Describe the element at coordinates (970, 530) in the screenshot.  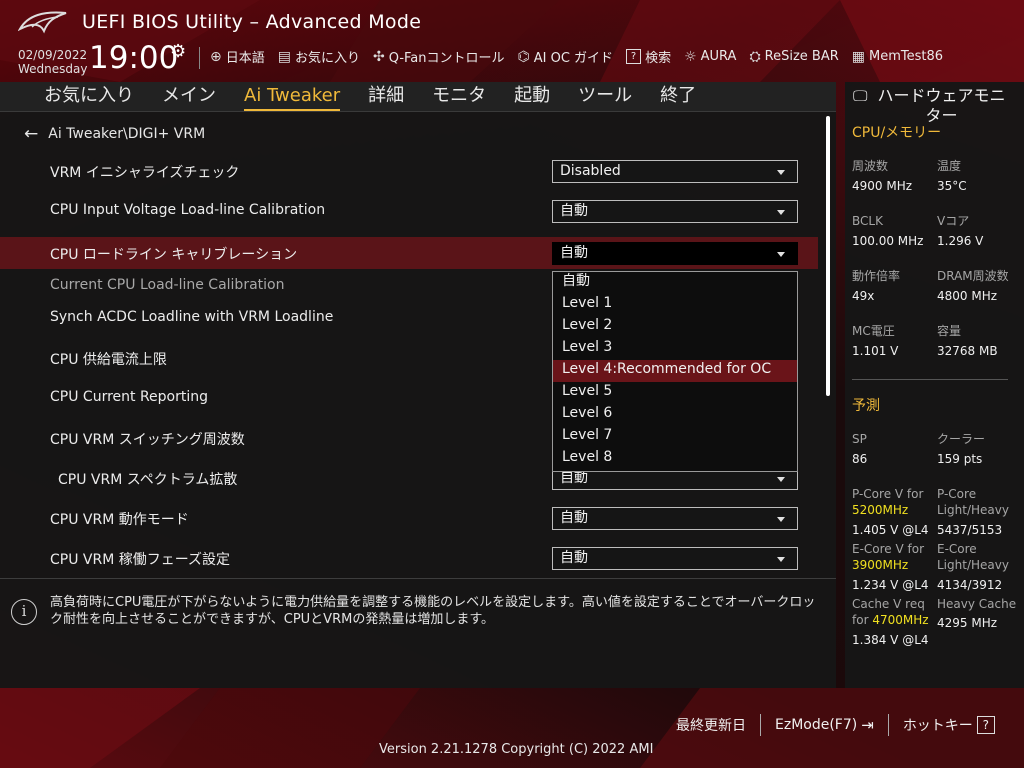
I see `hw-value: 5437/5153` at that location.